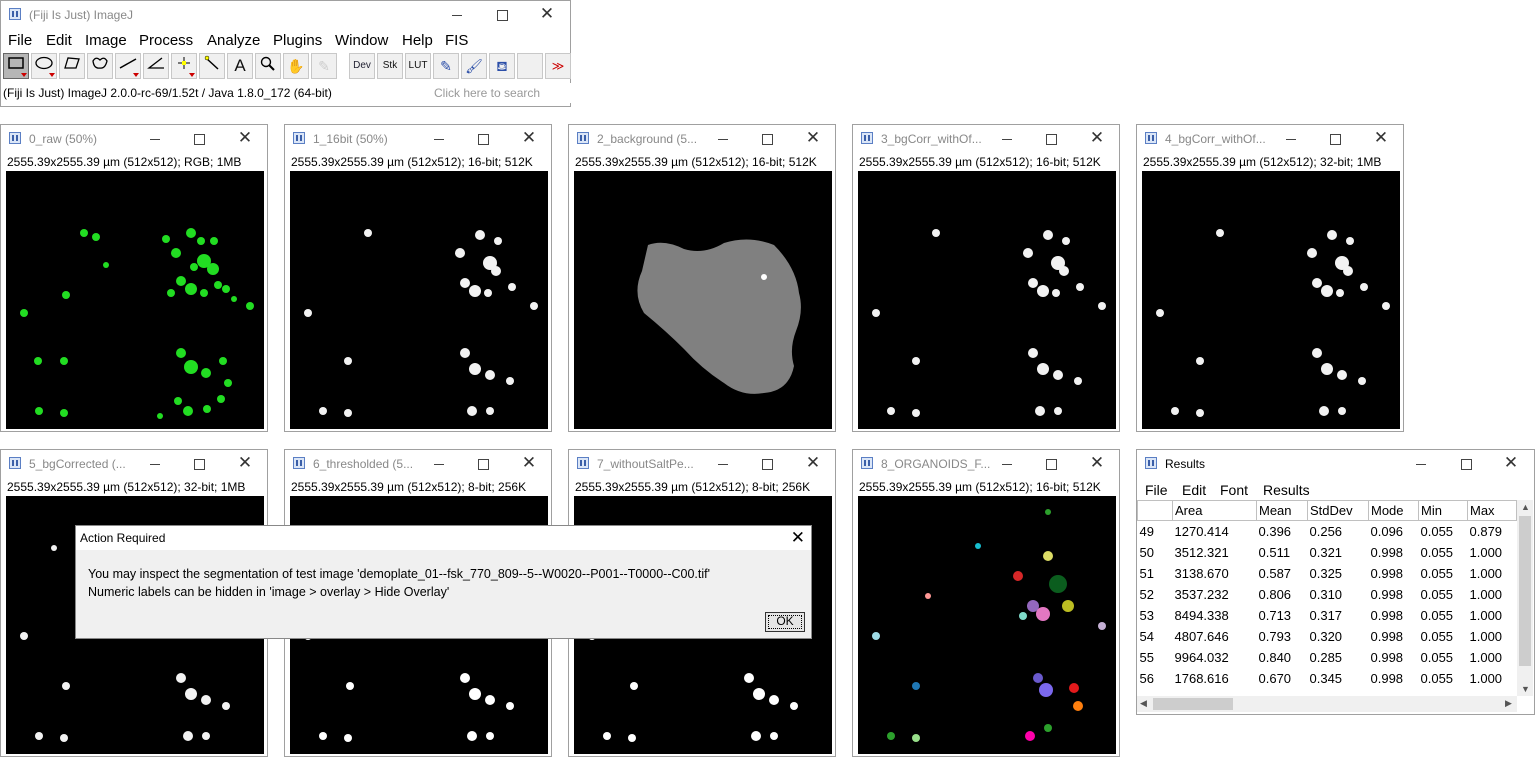 The width and height of the screenshot is (1535, 770). Describe the element at coordinates (100, 66) in the screenshot. I see `freehand-tool-icon` at that location.